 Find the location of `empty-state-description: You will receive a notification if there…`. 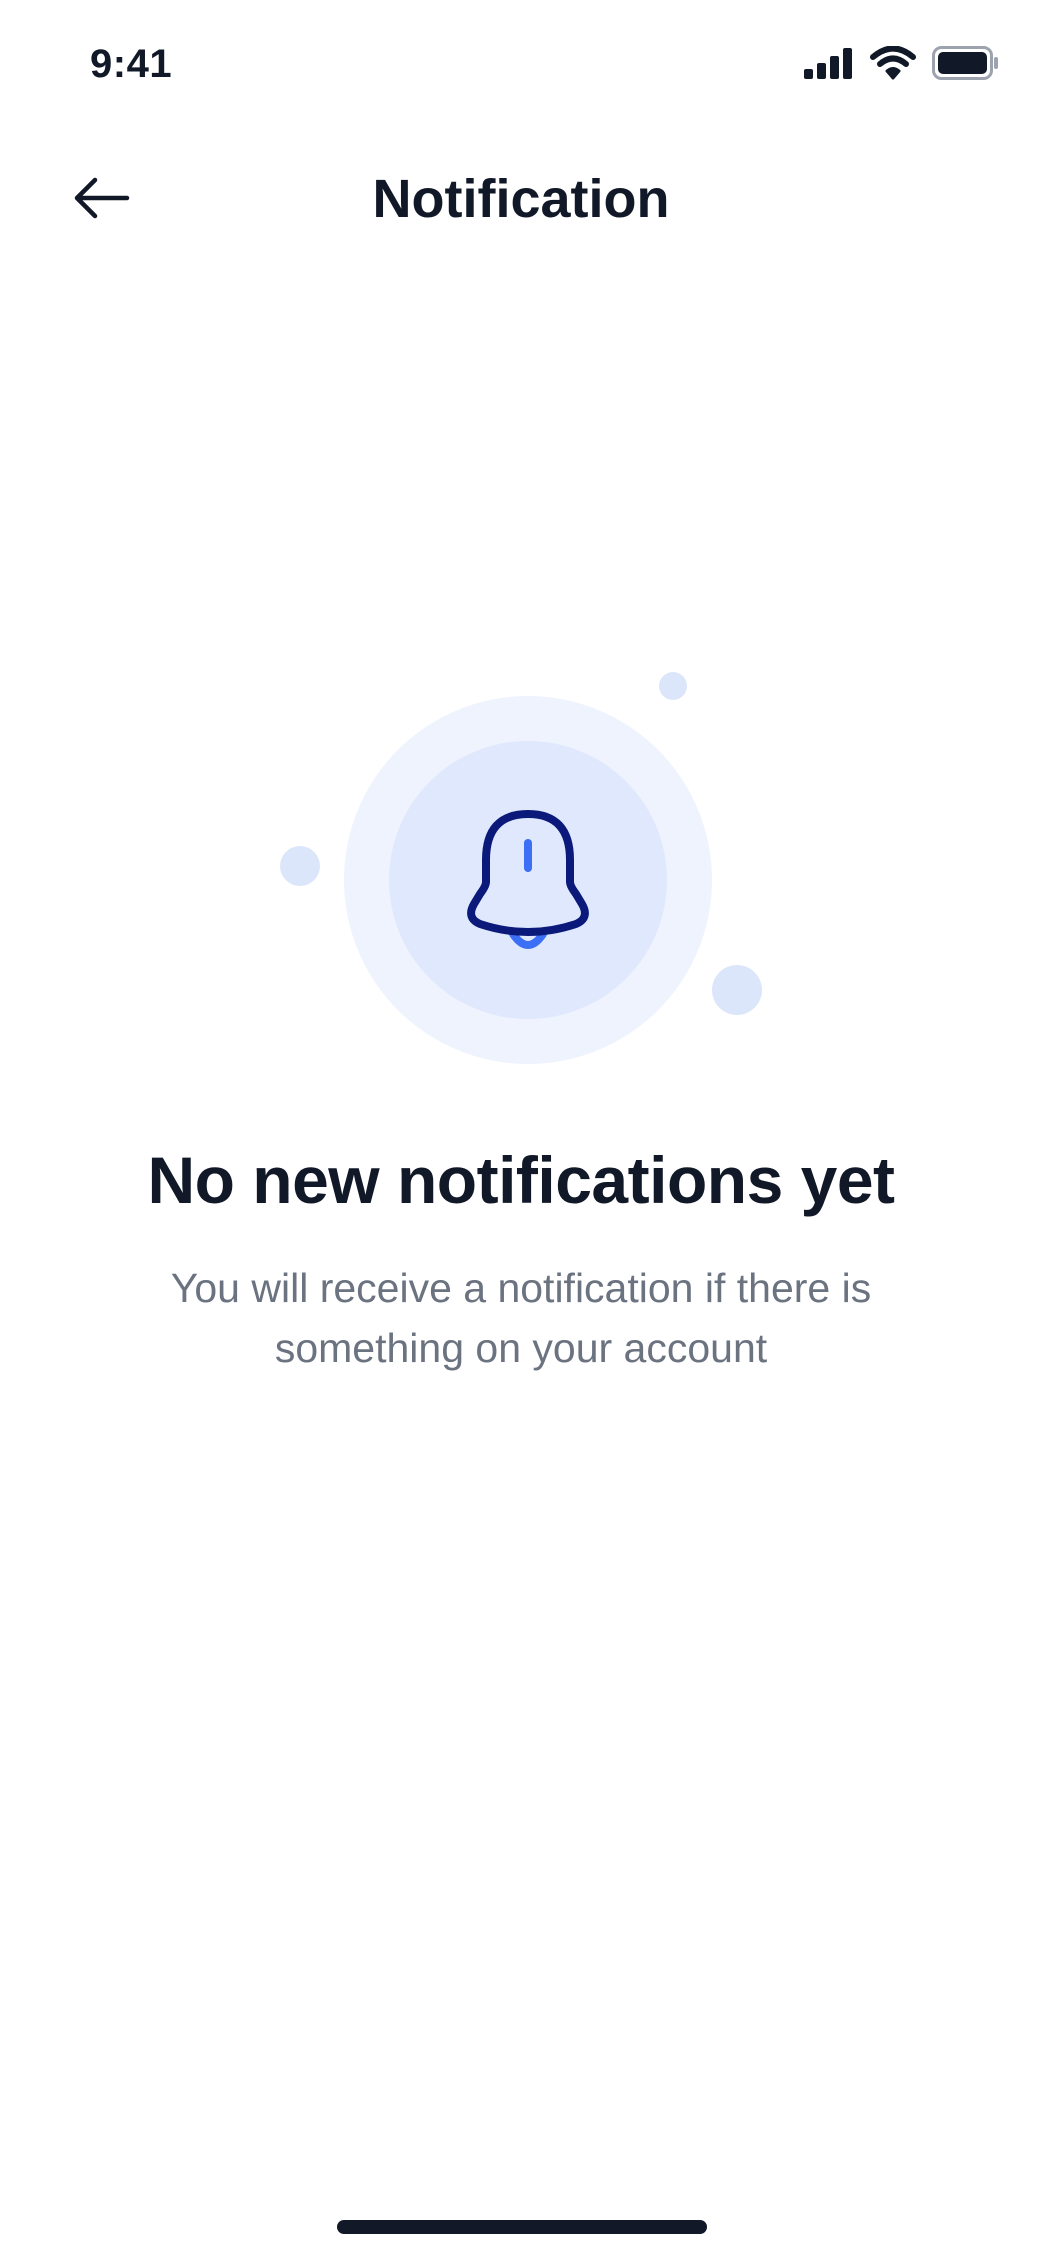

empty-state-description: You will receive a notification if there… is located at coordinates (521, 1318).